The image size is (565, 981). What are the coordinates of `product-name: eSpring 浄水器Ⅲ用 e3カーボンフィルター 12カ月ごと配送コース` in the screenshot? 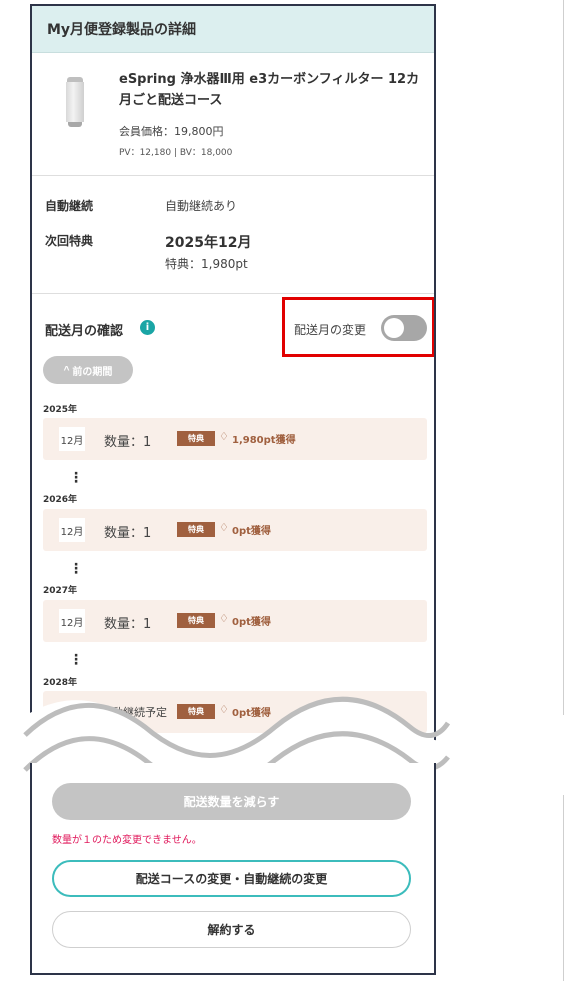 It's located at (269, 90).